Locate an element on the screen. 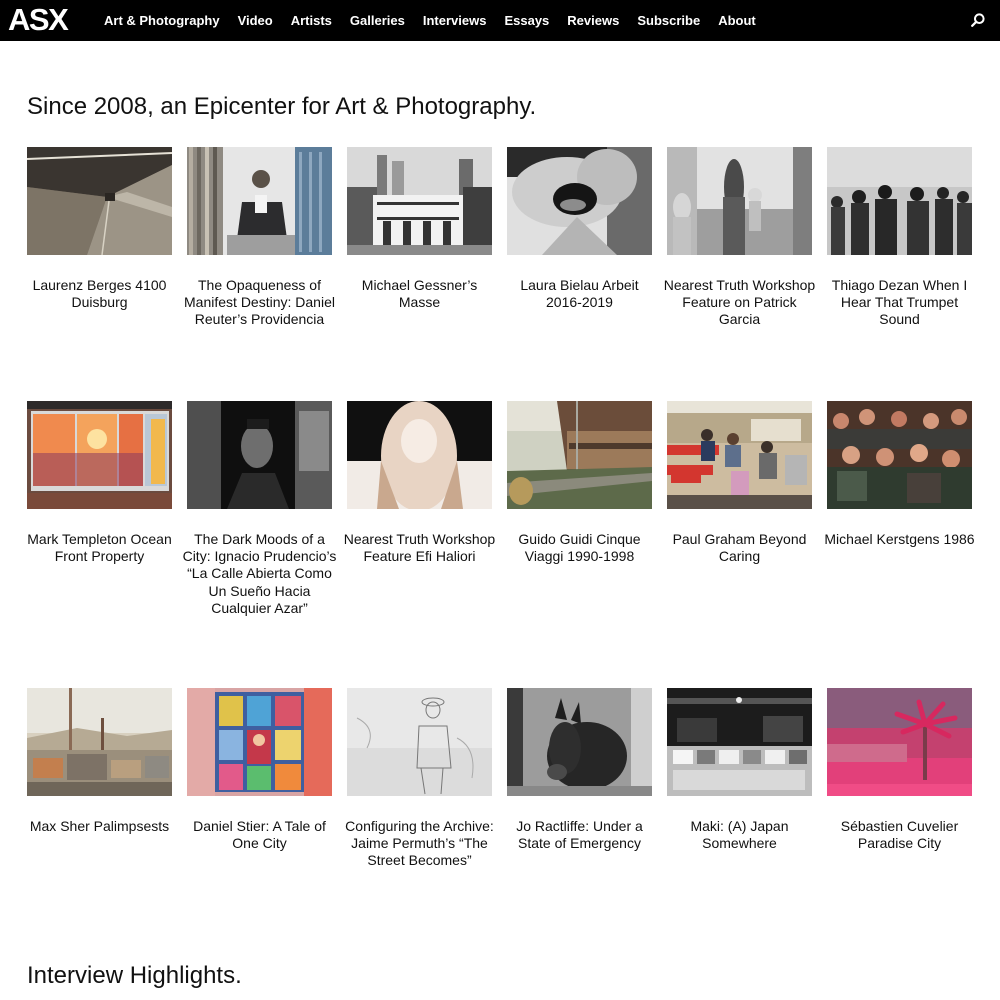 This screenshot has height=1000, width=1000. article-title: Laura Bielau Arbeit 2016-2019 is located at coordinates (579, 294).